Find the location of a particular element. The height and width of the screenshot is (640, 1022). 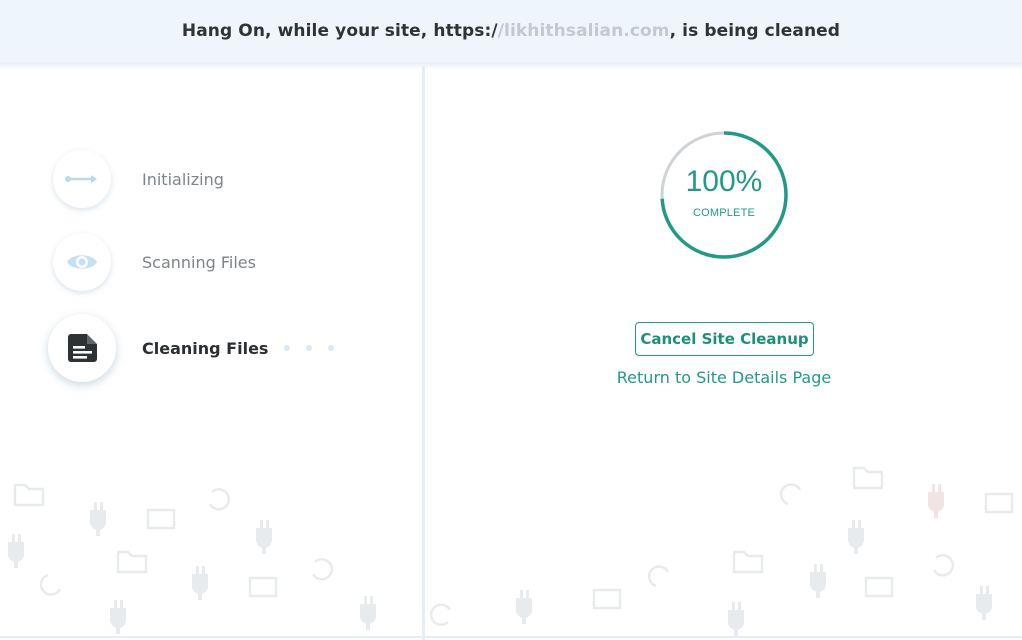

step-cleaning-label: Cleaning Files is located at coordinates (205, 348).